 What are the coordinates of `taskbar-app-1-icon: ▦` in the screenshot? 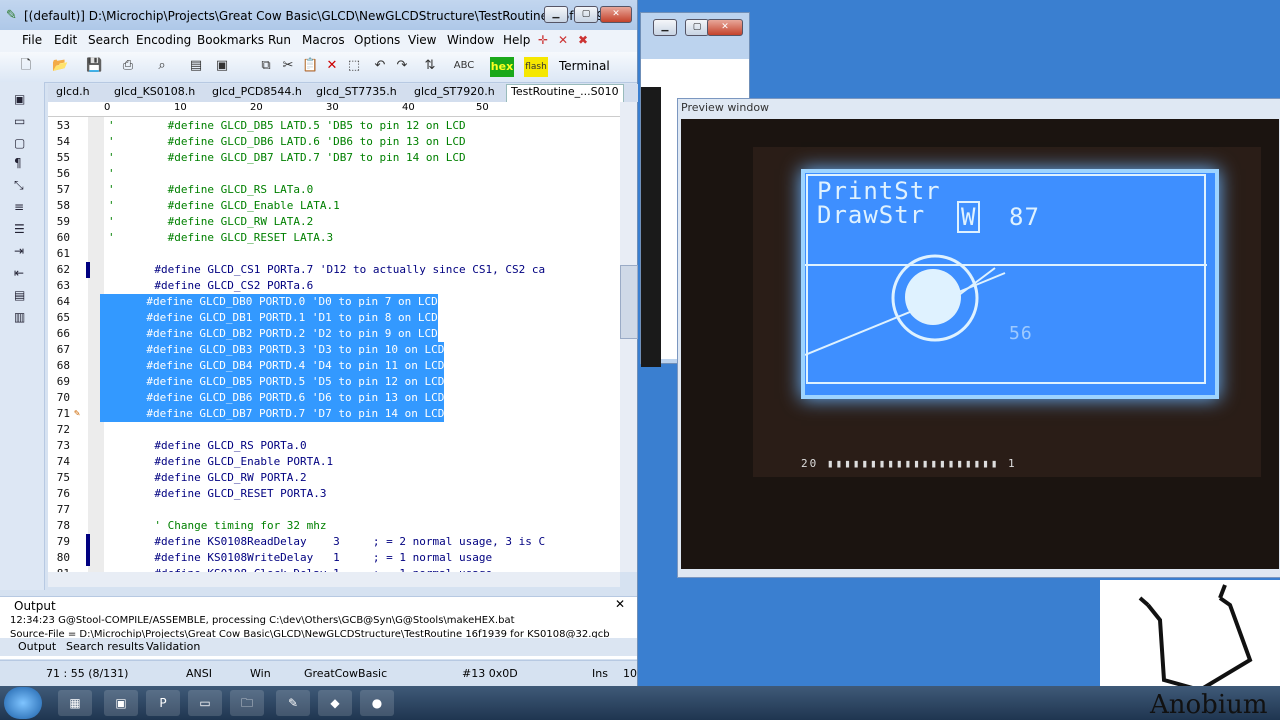 It's located at (75, 703).